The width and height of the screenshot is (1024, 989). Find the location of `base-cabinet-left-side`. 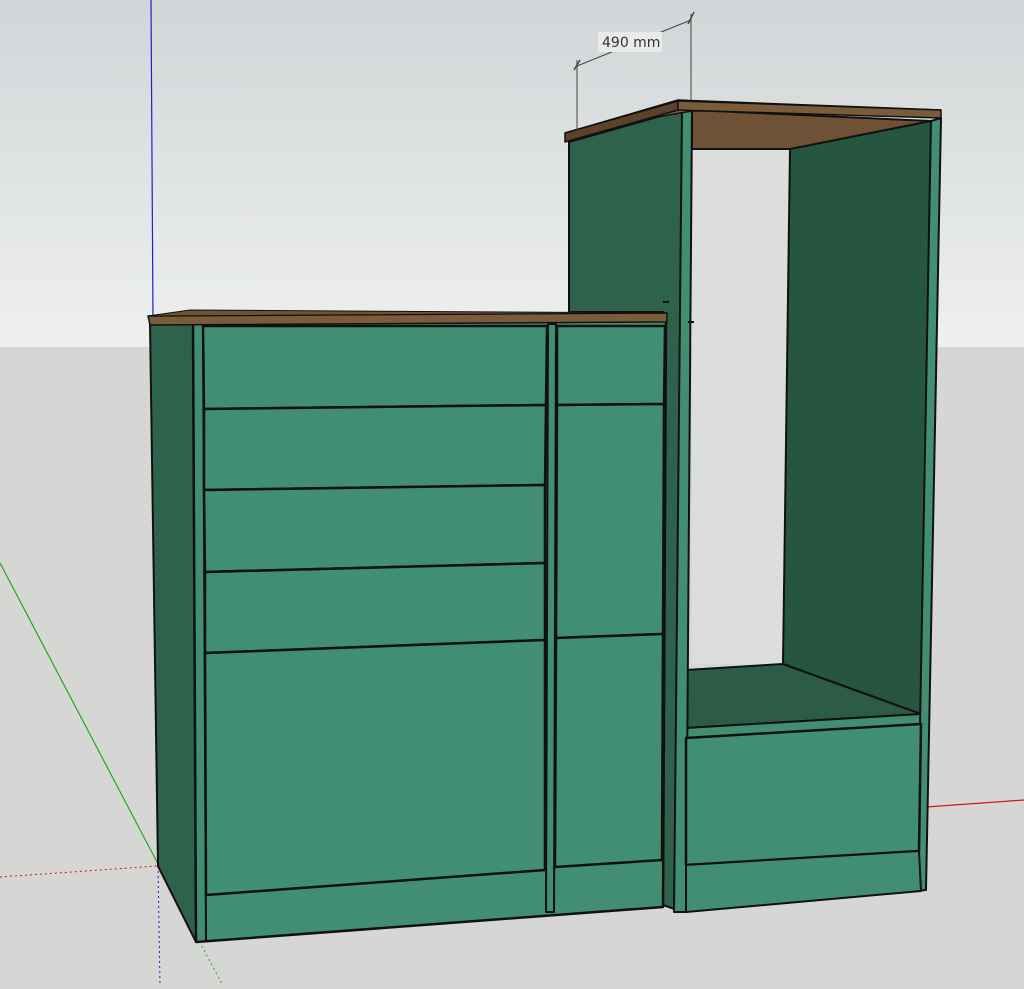

base-cabinet-left-side is located at coordinates (173, 632).